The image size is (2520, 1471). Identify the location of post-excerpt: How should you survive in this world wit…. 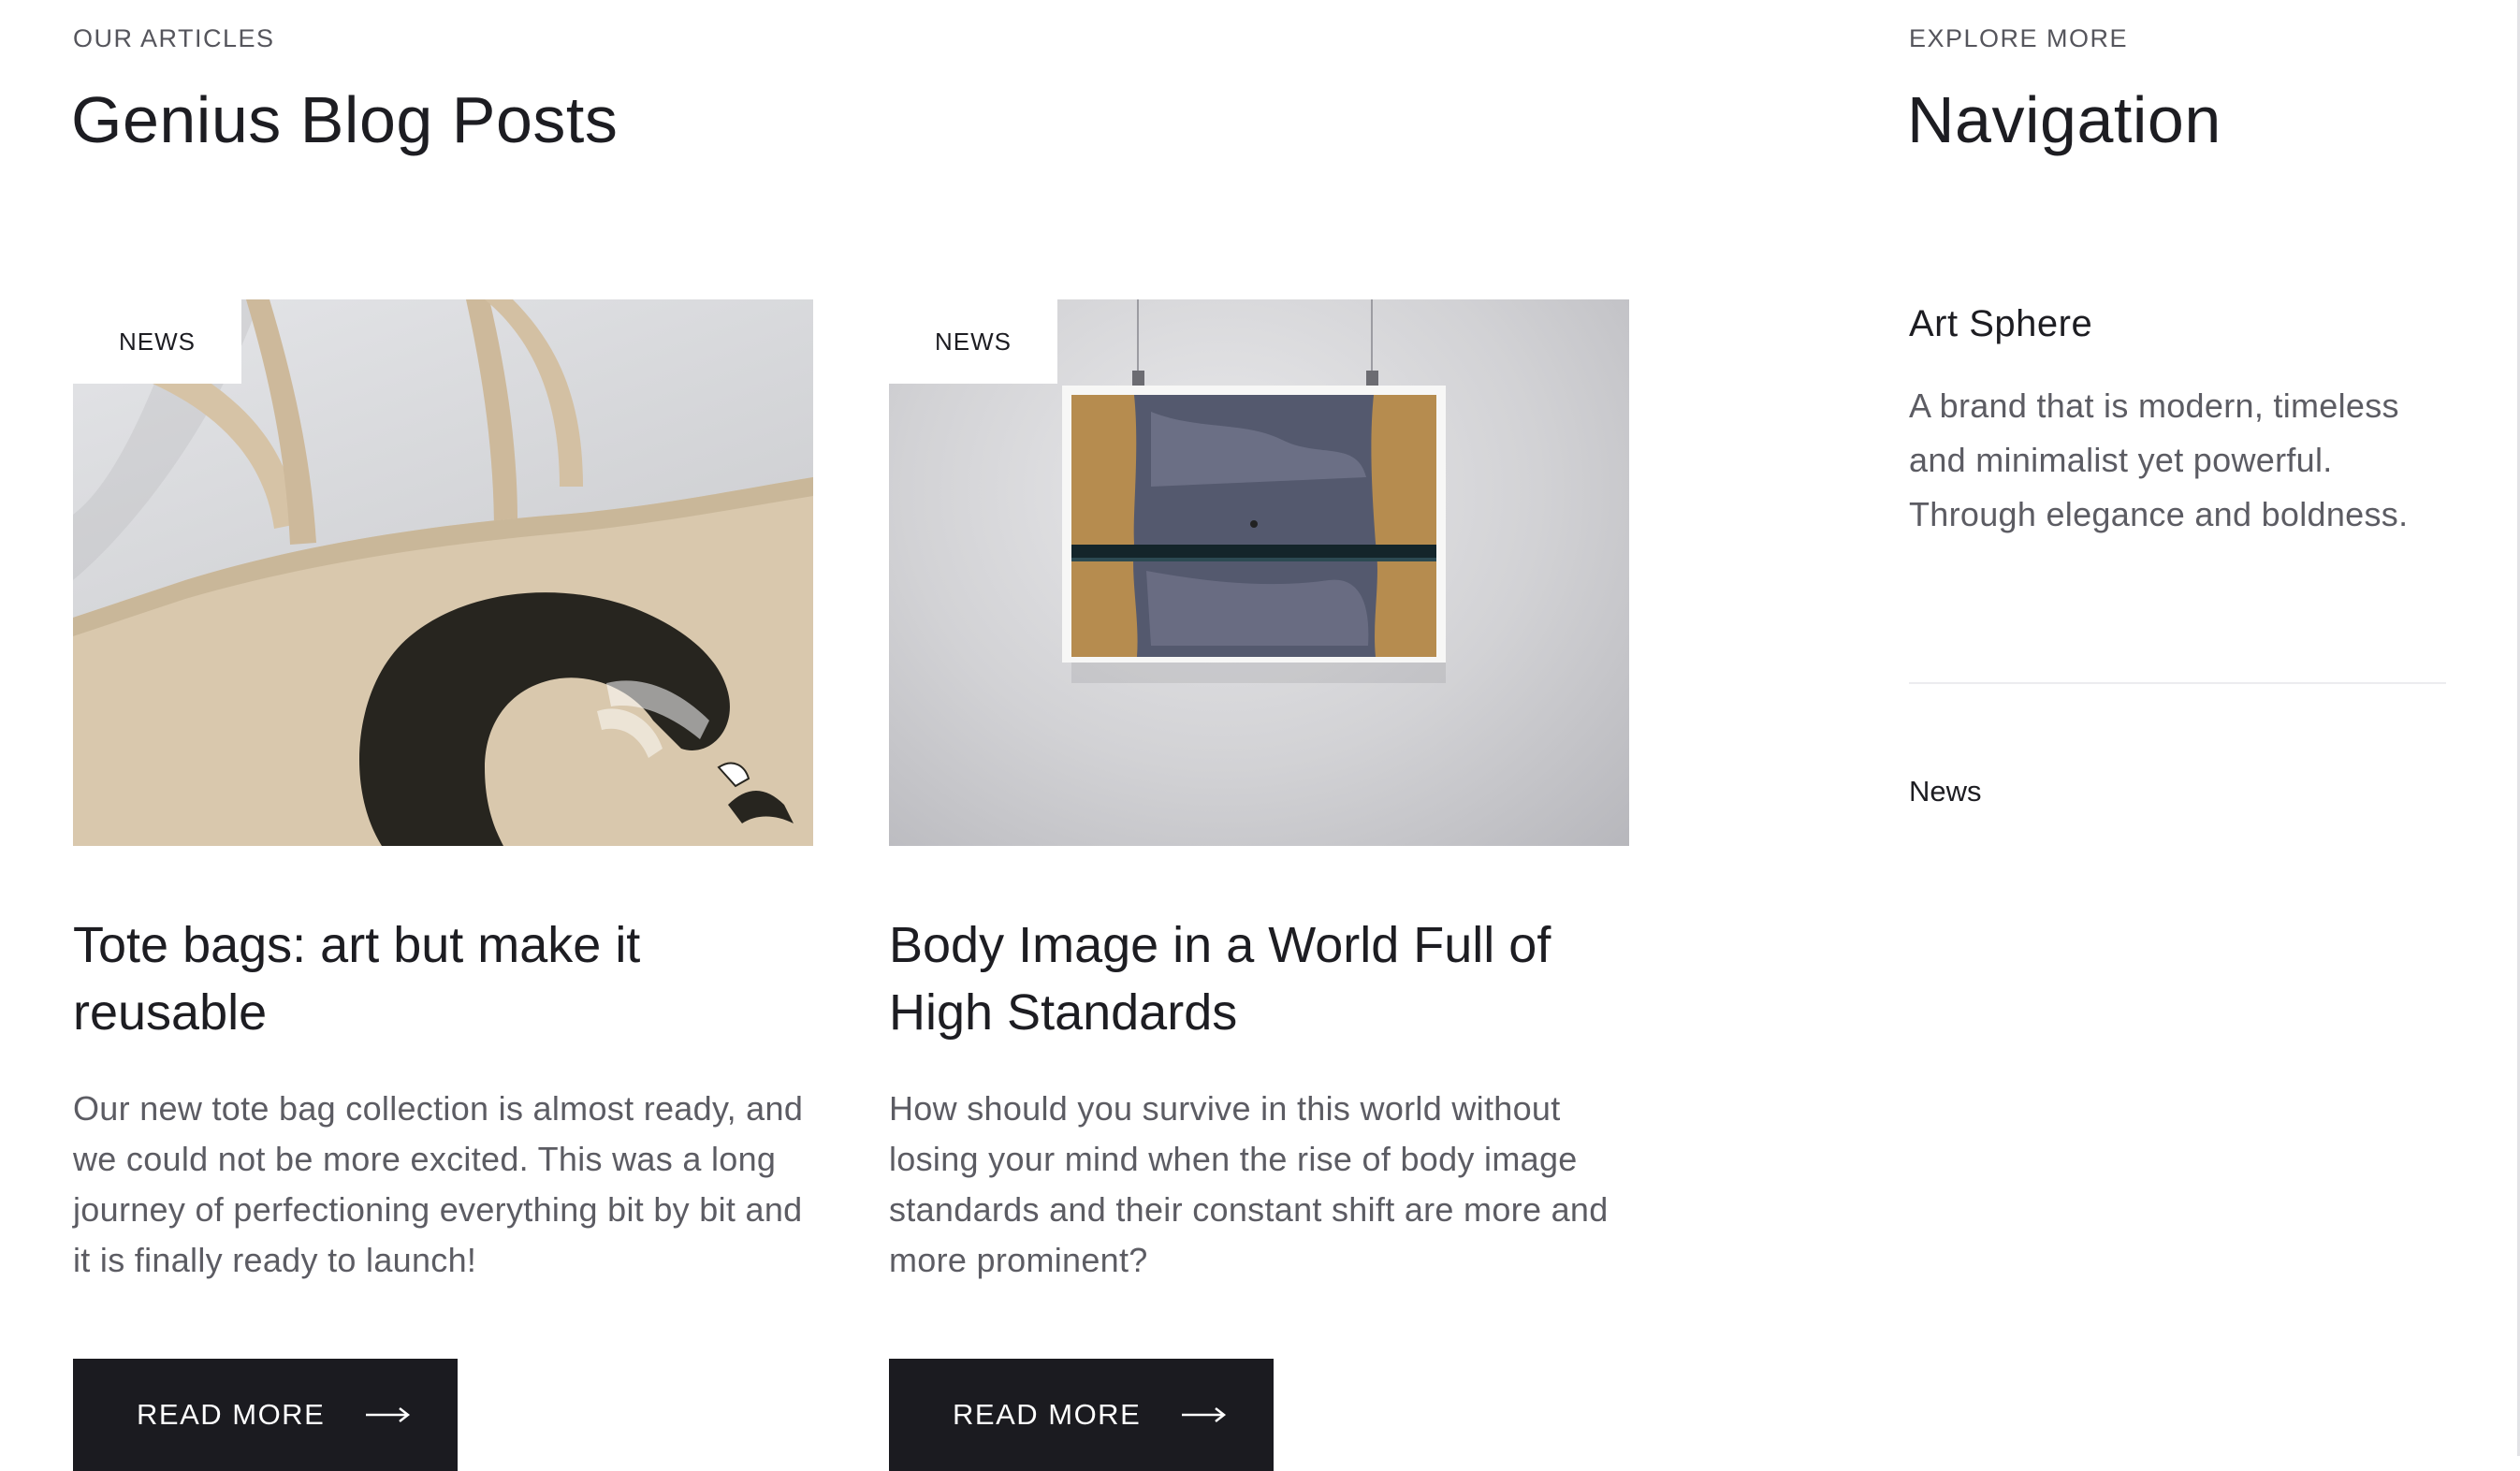
(1249, 1184).